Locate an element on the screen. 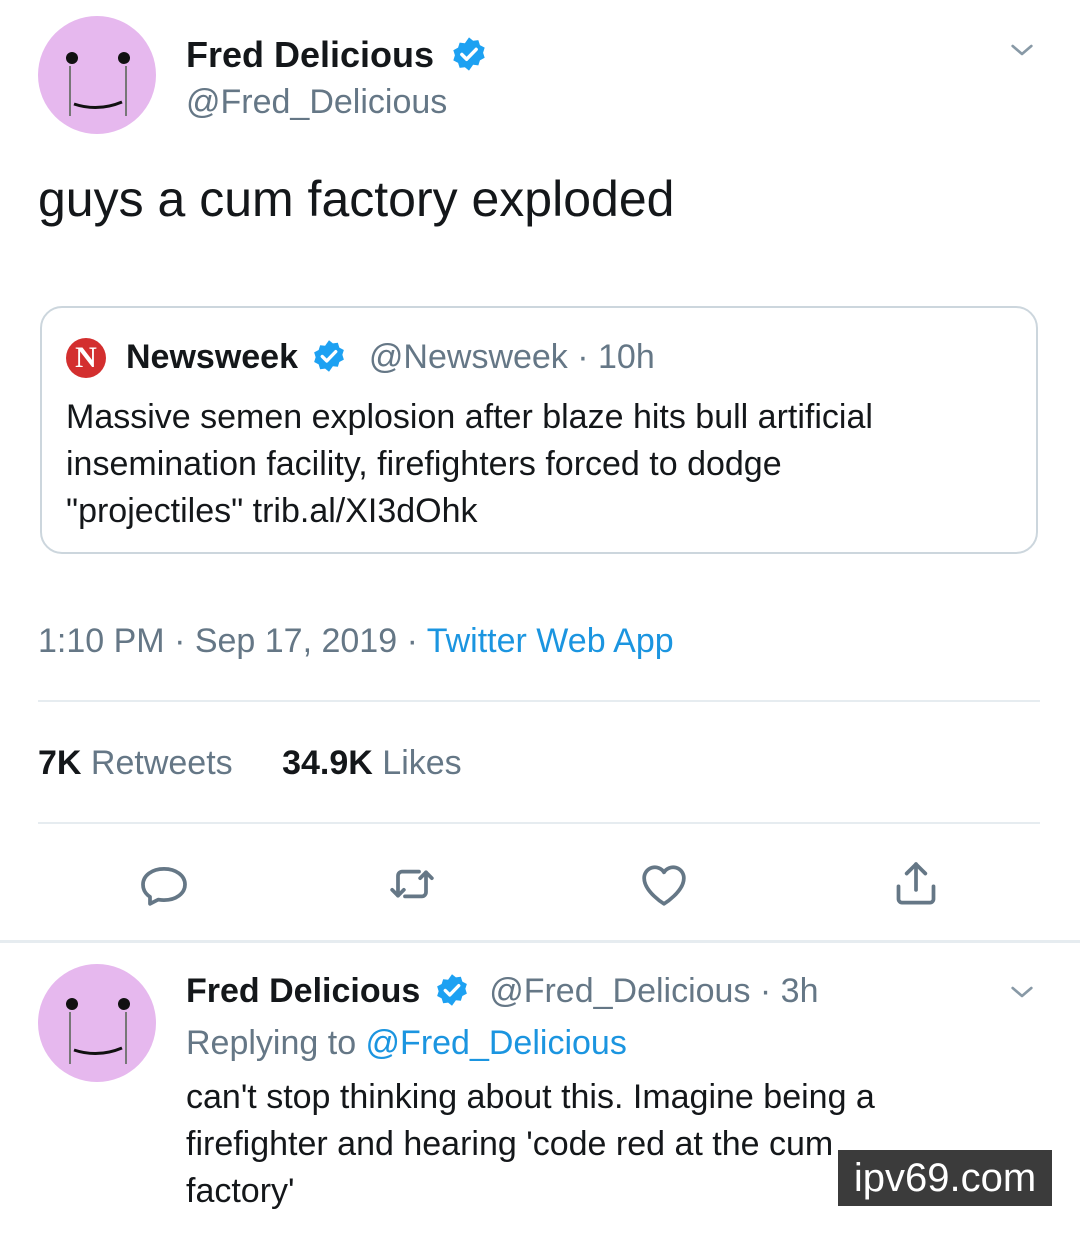 This screenshot has height=1234, width=1080. tweet-meta: 1:10 PM · Sep 17, 2019 · Twitter Web App is located at coordinates (356, 641).